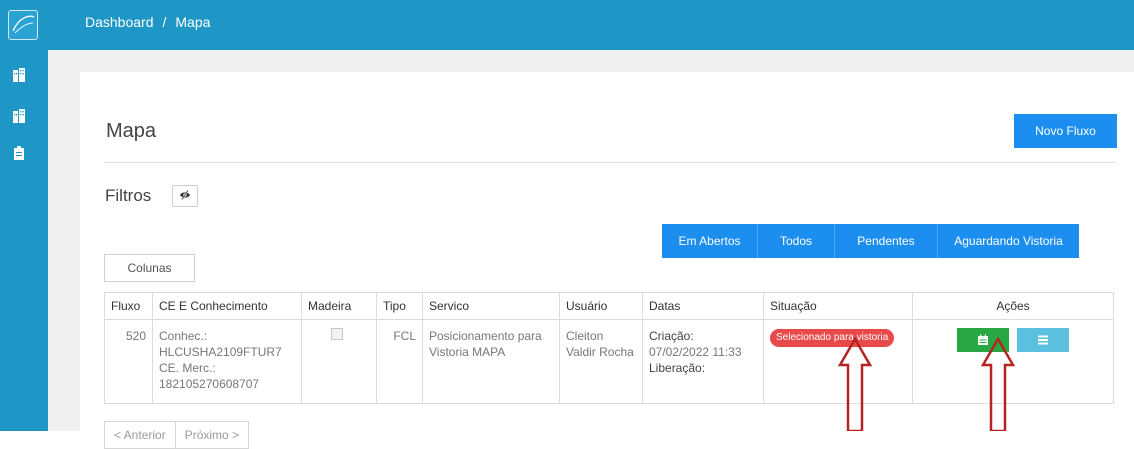 Image resolution: width=1134 pixels, height=449 pixels. What do you see at coordinates (128, 306) in the screenshot?
I see `header-fluxo: Fluxo` at bounding box center [128, 306].